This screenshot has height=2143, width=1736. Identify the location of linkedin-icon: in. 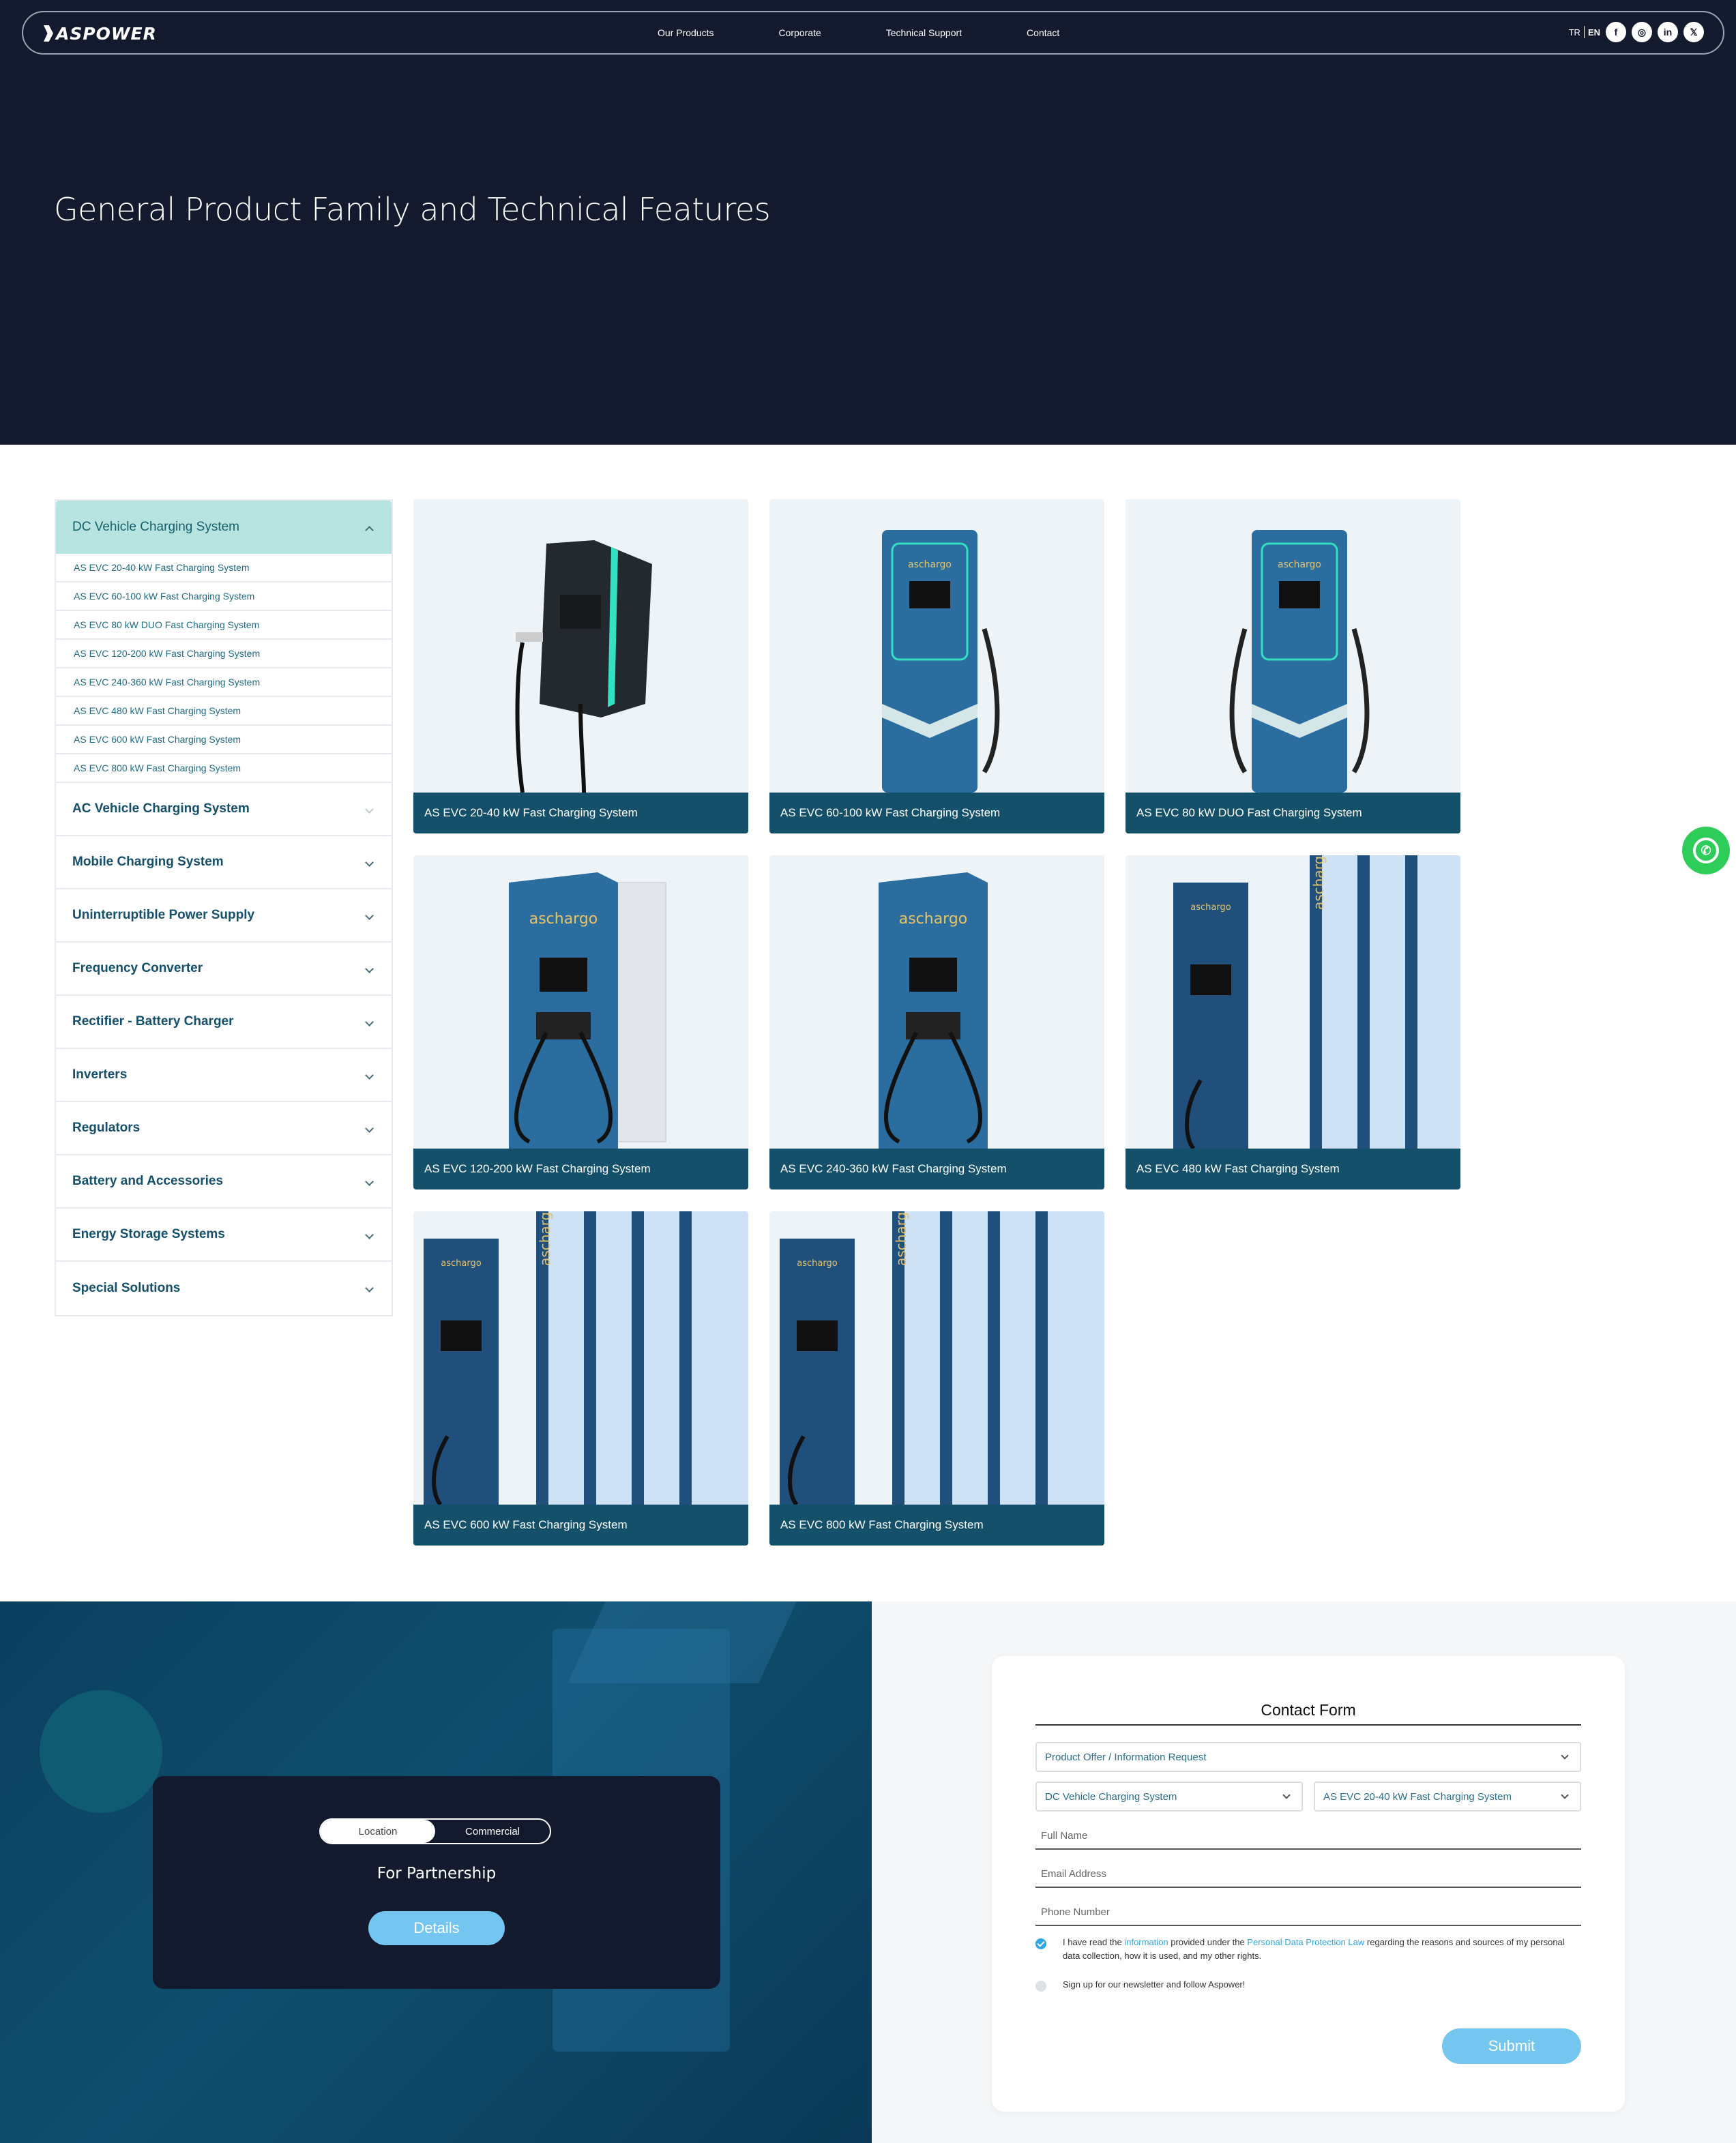
(1668, 32).